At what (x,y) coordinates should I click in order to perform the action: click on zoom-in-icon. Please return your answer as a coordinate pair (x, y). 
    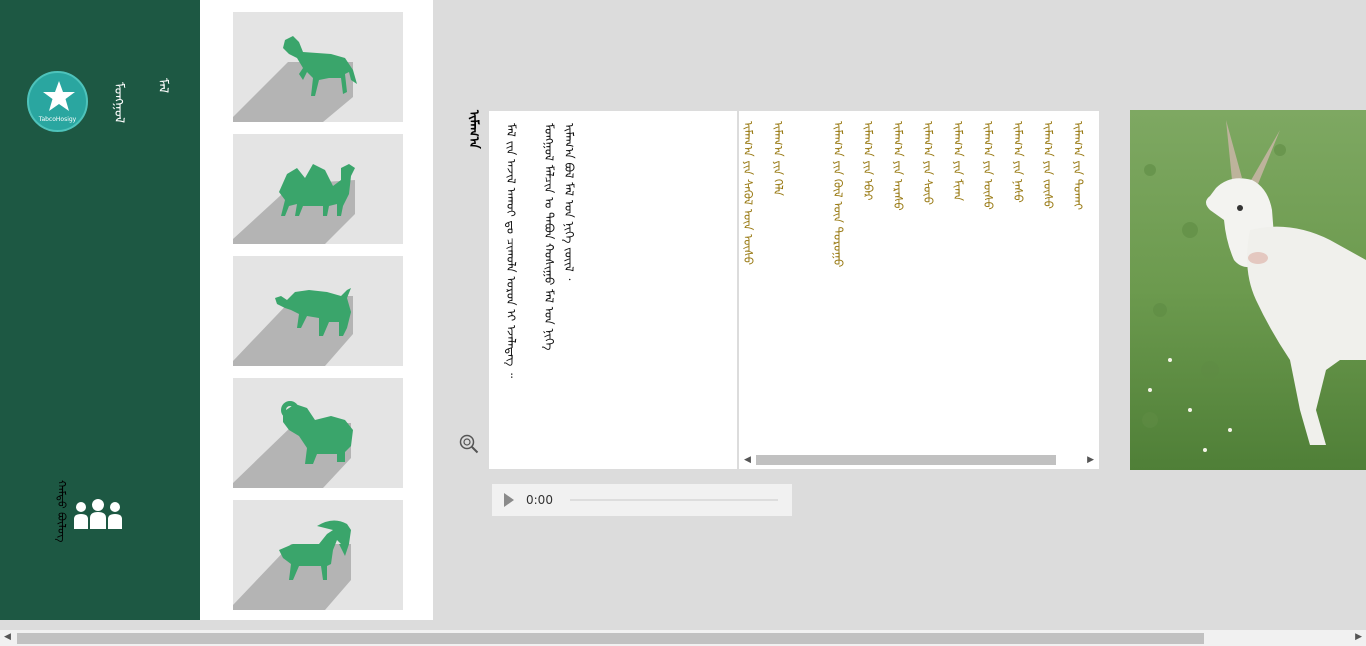
    Looking at the image, I should click on (469, 444).